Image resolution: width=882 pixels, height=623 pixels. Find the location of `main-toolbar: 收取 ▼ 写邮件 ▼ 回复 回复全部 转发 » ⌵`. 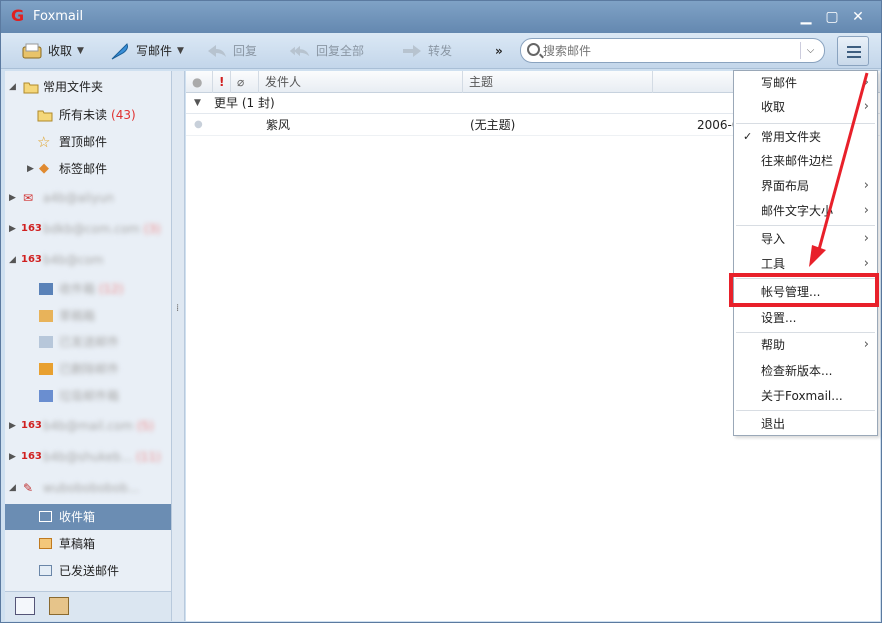

main-toolbar: 收取 ▼ 写邮件 ▼ 回复 回复全部 转发 » ⌵ is located at coordinates (441, 51).